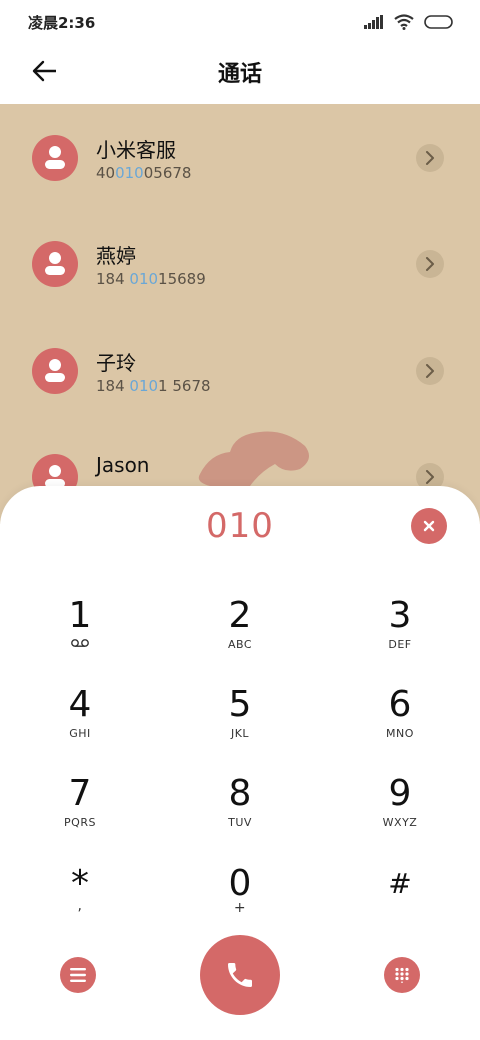 This screenshot has height=1040, width=480. Describe the element at coordinates (123, 465) in the screenshot. I see `contact-name: Jason` at that location.